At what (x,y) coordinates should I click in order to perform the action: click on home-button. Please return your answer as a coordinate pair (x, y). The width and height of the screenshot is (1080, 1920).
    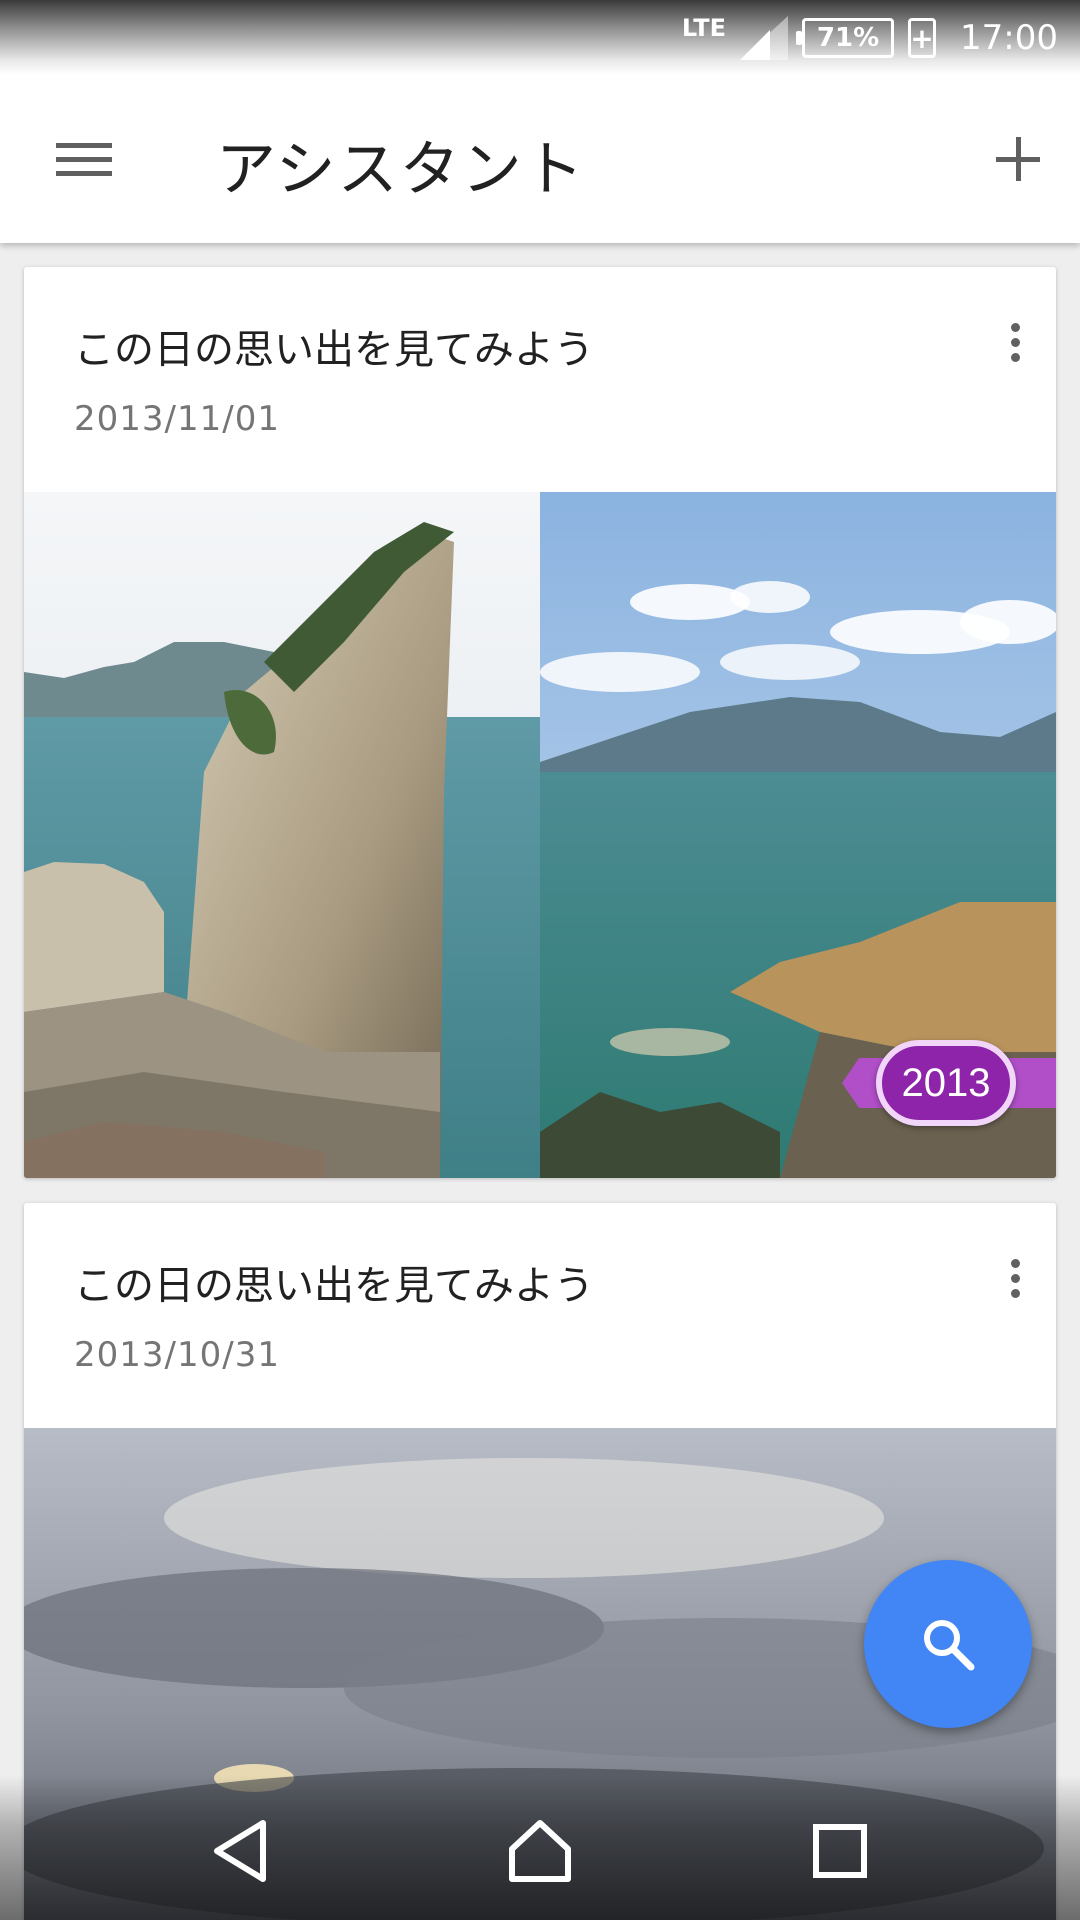
    Looking at the image, I should click on (540, 1851).